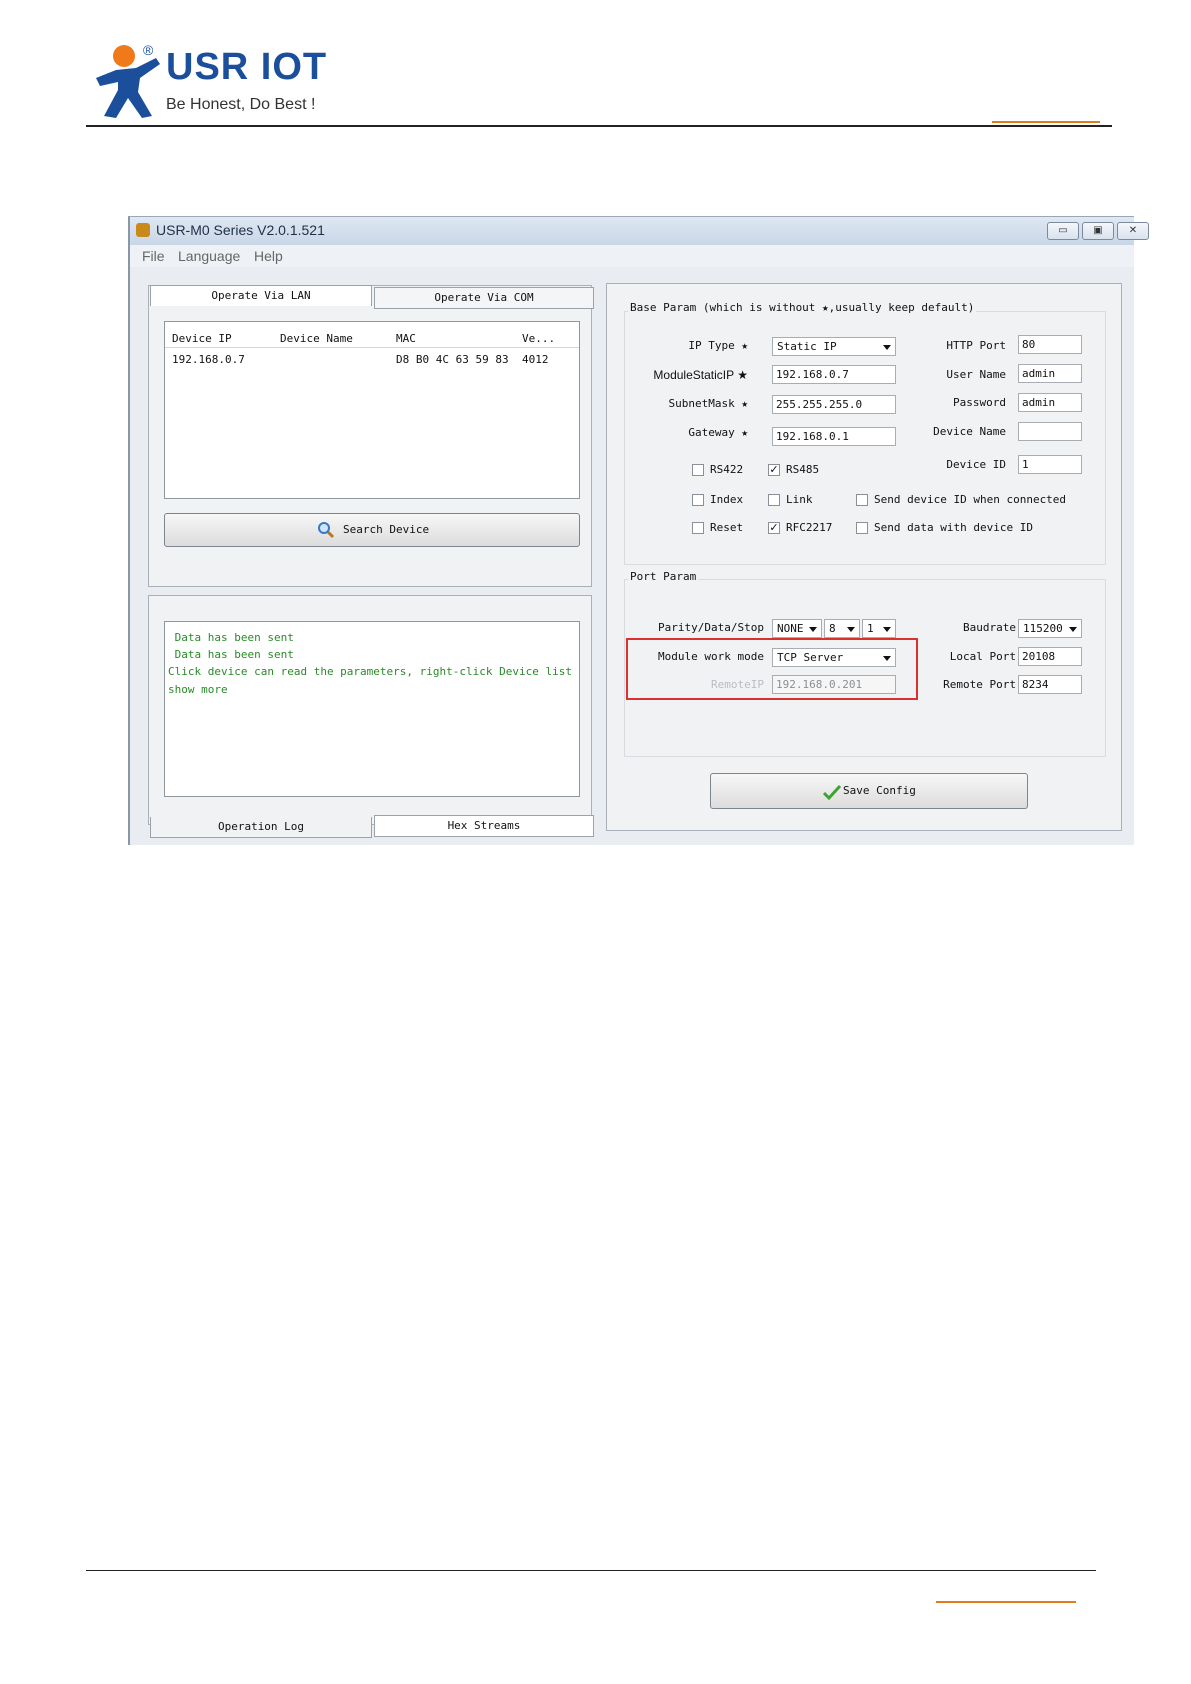  I want to click on rfc2217-label: RFC2217, so click(809, 527).